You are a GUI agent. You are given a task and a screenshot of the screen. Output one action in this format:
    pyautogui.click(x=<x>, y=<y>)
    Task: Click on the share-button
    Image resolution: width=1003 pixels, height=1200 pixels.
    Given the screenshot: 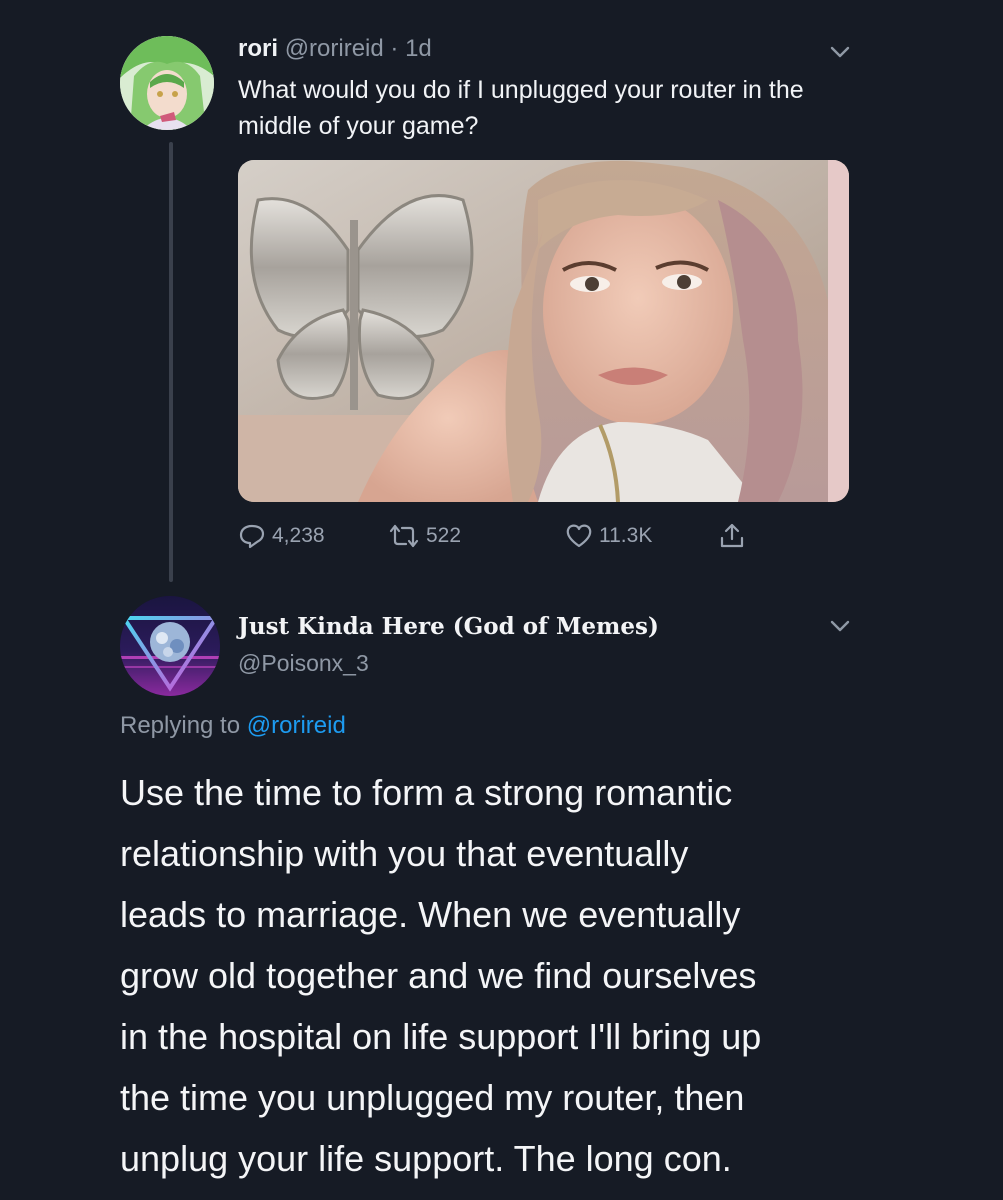 What is the action you would take?
    pyautogui.click(x=732, y=536)
    